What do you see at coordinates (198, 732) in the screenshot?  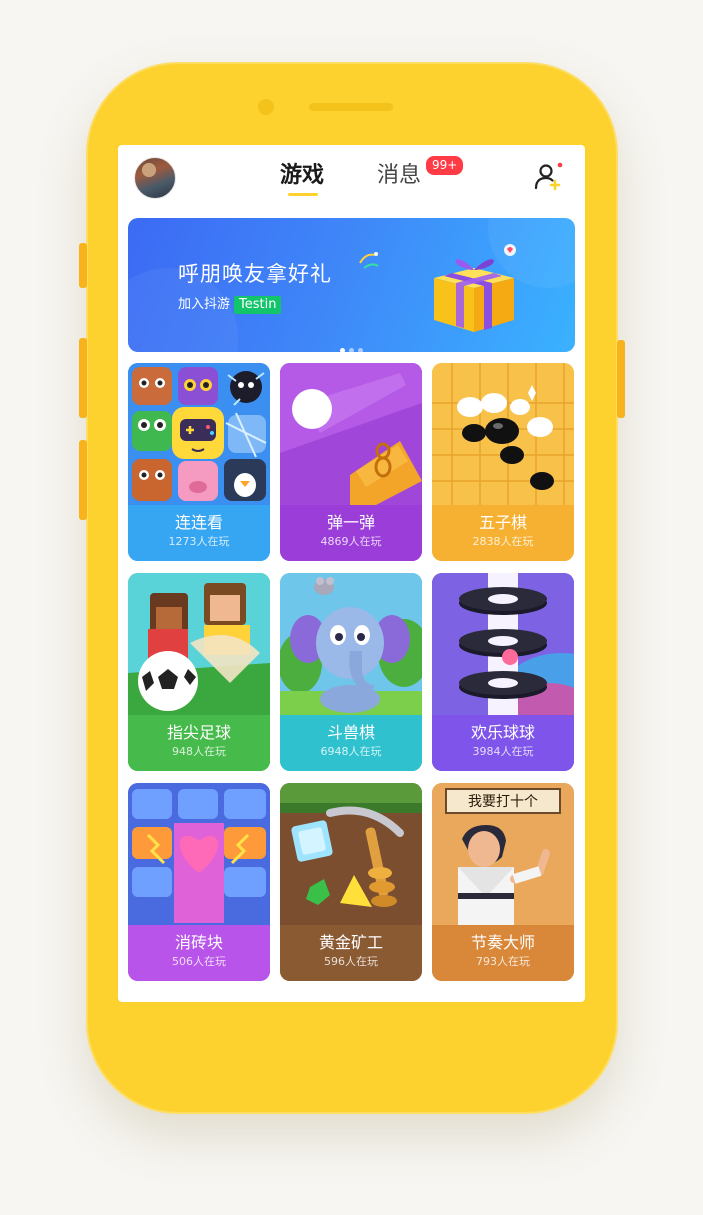 I see `game-name: 指尖足球` at bounding box center [198, 732].